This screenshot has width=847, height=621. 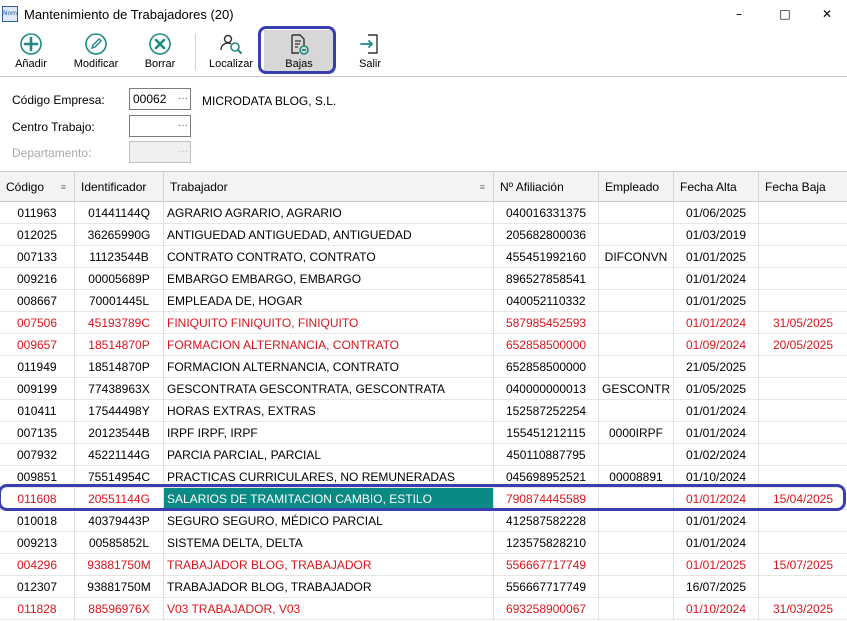 I want to click on centro-lookup-icon: ···, so click(x=183, y=126).